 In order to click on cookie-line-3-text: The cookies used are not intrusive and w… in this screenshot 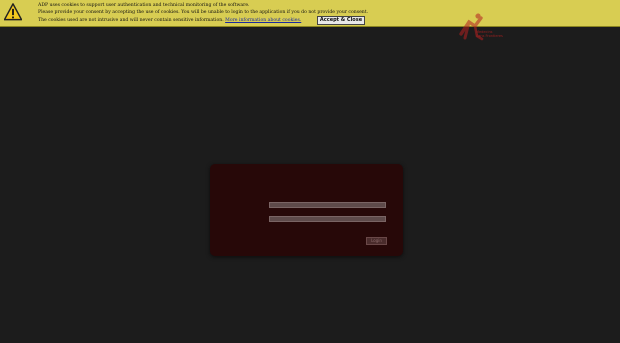, I will do `click(131, 20)`.